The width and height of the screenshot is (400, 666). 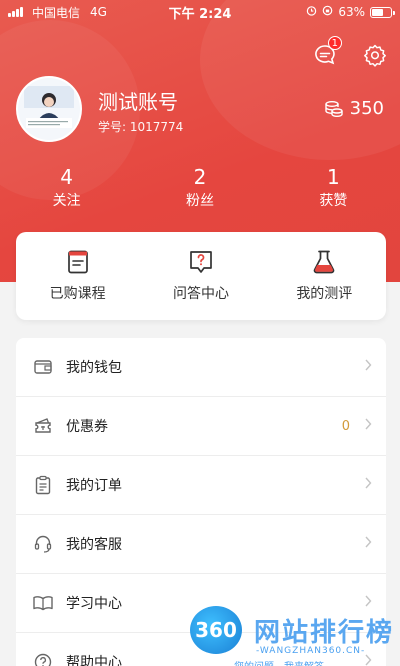 I want to click on battery-percent: 63%, so click(x=351, y=12).